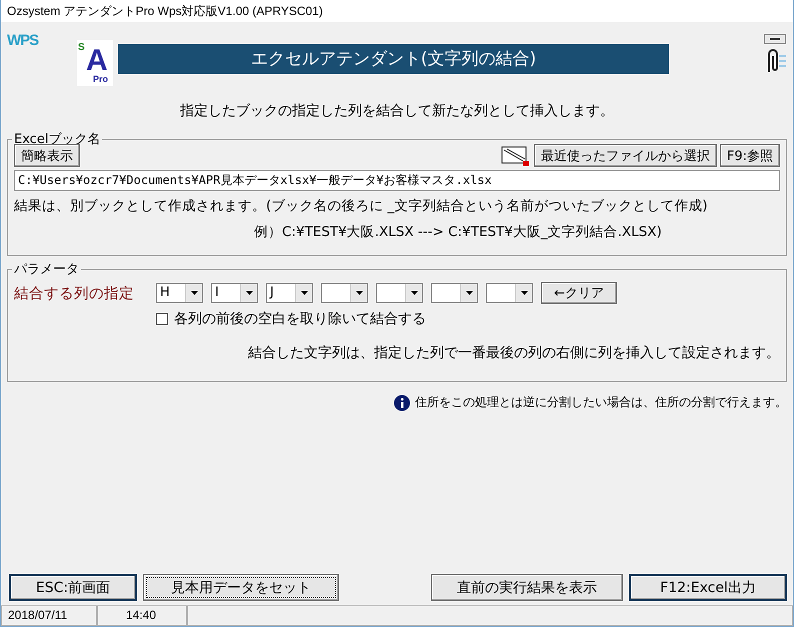  I want to click on instruction-text: 指定したブックの指定した列を結合して新たな列として挿入します。, so click(397, 111).